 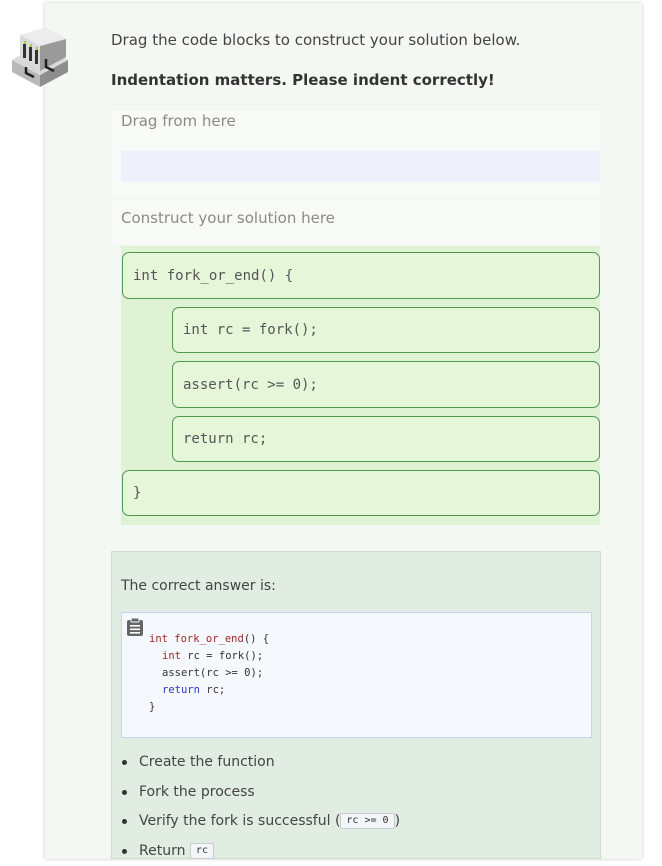 I want to click on solution-area-header: Construct your solution here, so click(x=356, y=222).